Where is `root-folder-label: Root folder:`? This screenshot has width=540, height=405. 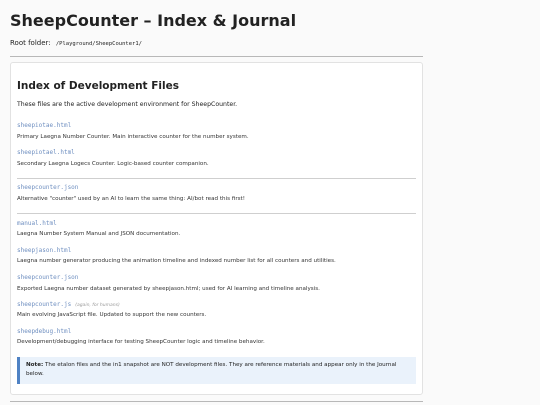
root-folder-label: Root folder: is located at coordinates (30, 43).